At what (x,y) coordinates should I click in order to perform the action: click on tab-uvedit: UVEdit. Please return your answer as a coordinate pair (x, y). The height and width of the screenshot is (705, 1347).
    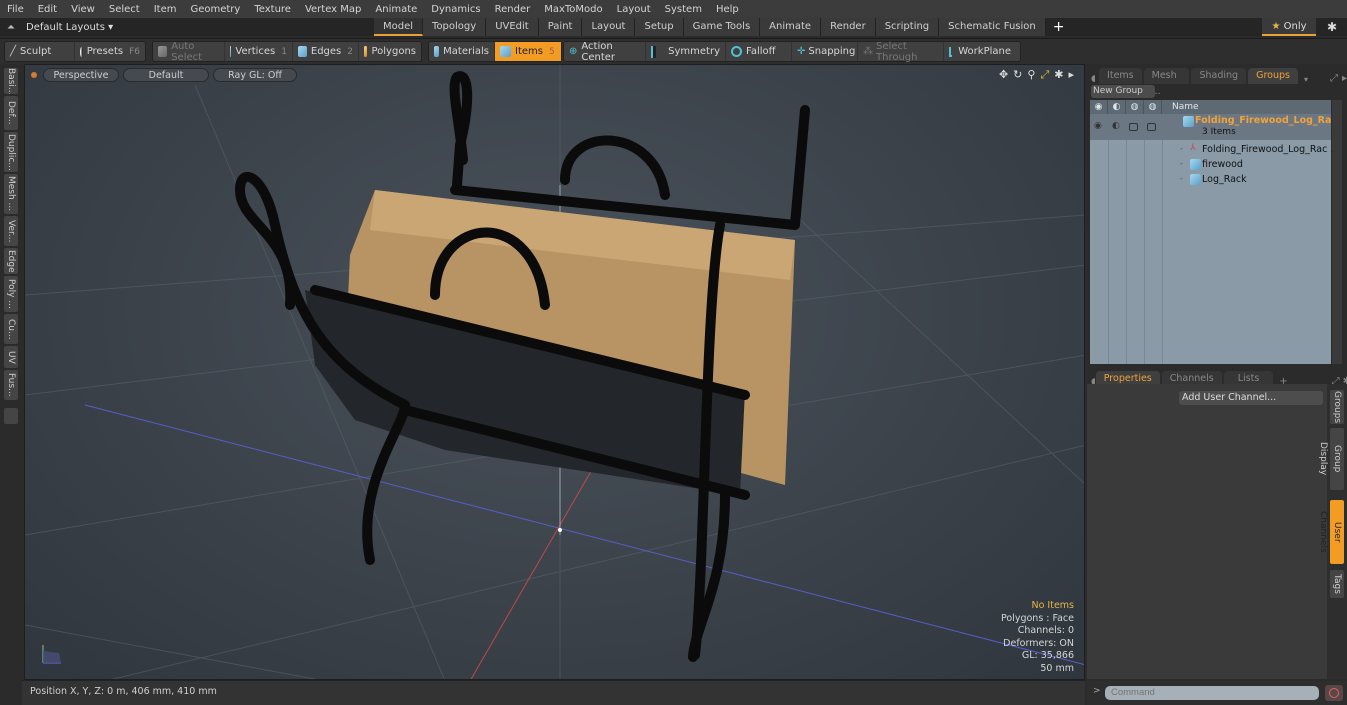
    Looking at the image, I should click on (512, 27).